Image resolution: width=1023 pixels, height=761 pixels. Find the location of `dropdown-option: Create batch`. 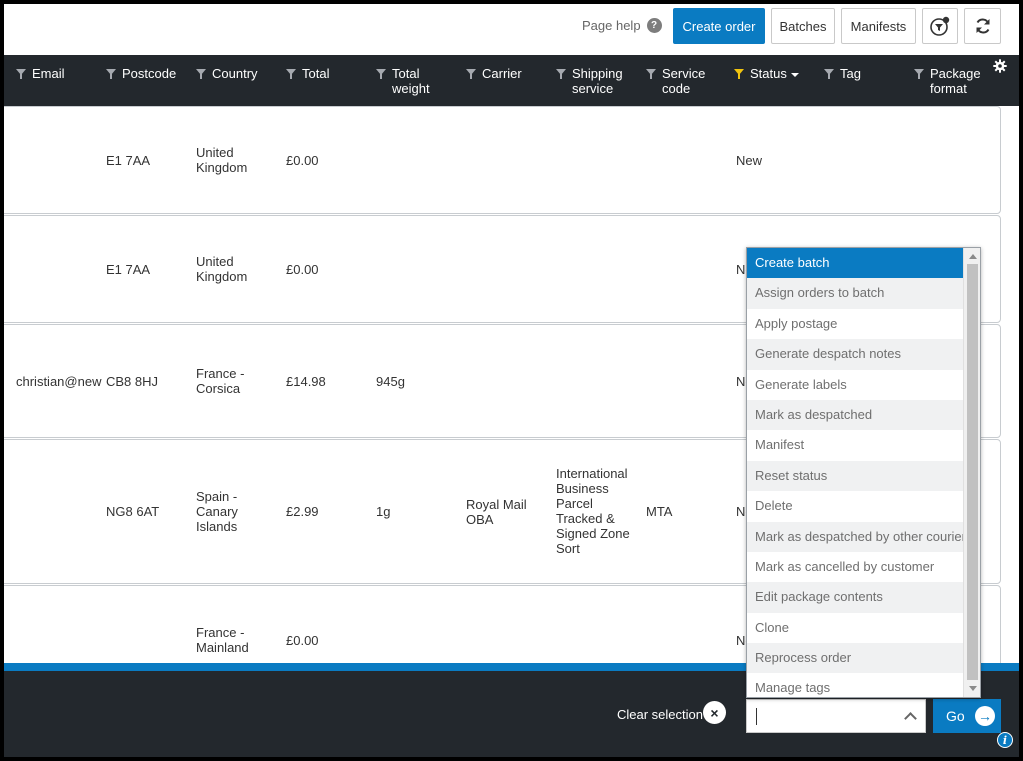

dropdown-option: Create batch is located at coordinates (855, 263).